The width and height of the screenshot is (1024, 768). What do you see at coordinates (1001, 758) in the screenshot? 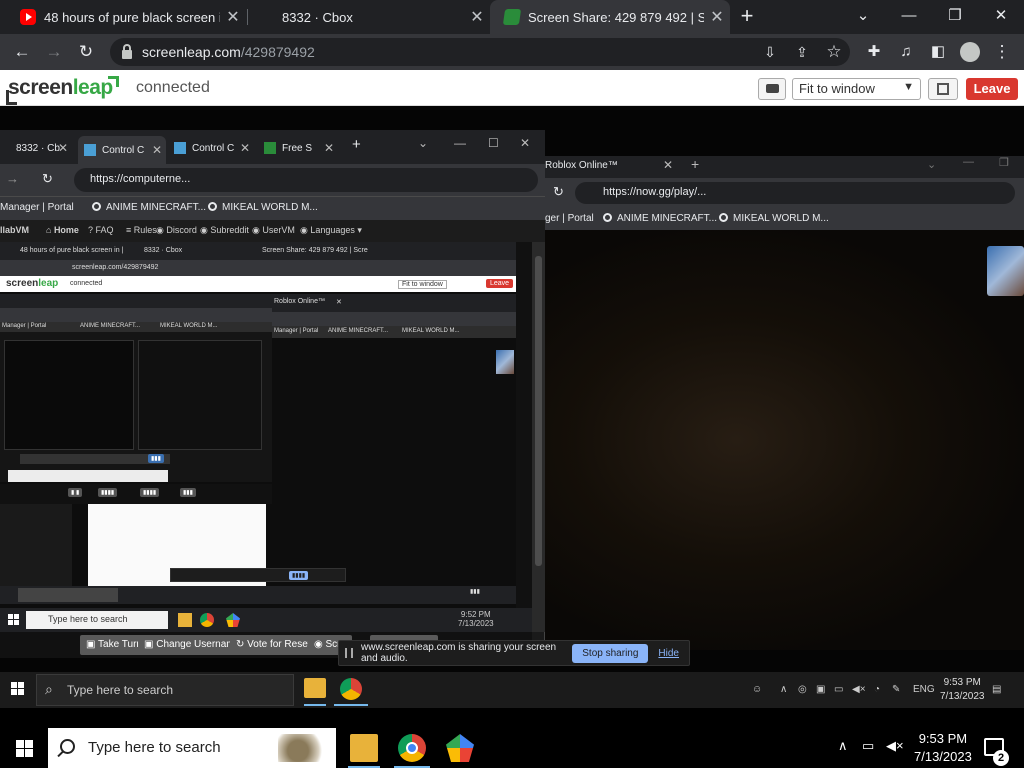
I see `notification-badge: 2` at bounding box center [1001, 758].